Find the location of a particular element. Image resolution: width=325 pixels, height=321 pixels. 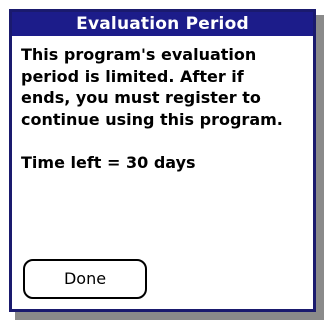

done-button: Done is located at coordinates (85, 279).